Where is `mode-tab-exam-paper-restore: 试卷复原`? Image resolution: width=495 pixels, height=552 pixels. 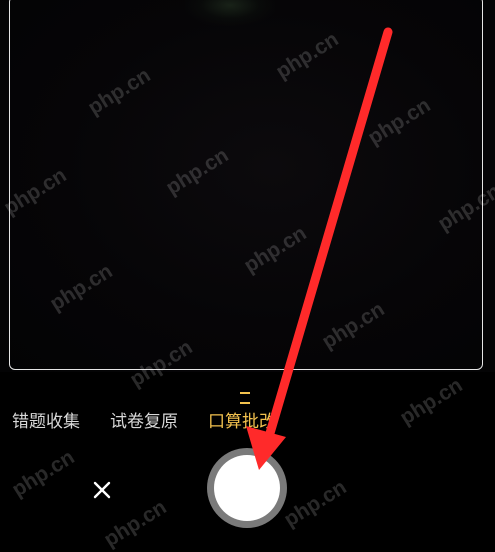
mode-tab-exam-paper-restore: 试卷复原 is located at coordinates (144, 422).